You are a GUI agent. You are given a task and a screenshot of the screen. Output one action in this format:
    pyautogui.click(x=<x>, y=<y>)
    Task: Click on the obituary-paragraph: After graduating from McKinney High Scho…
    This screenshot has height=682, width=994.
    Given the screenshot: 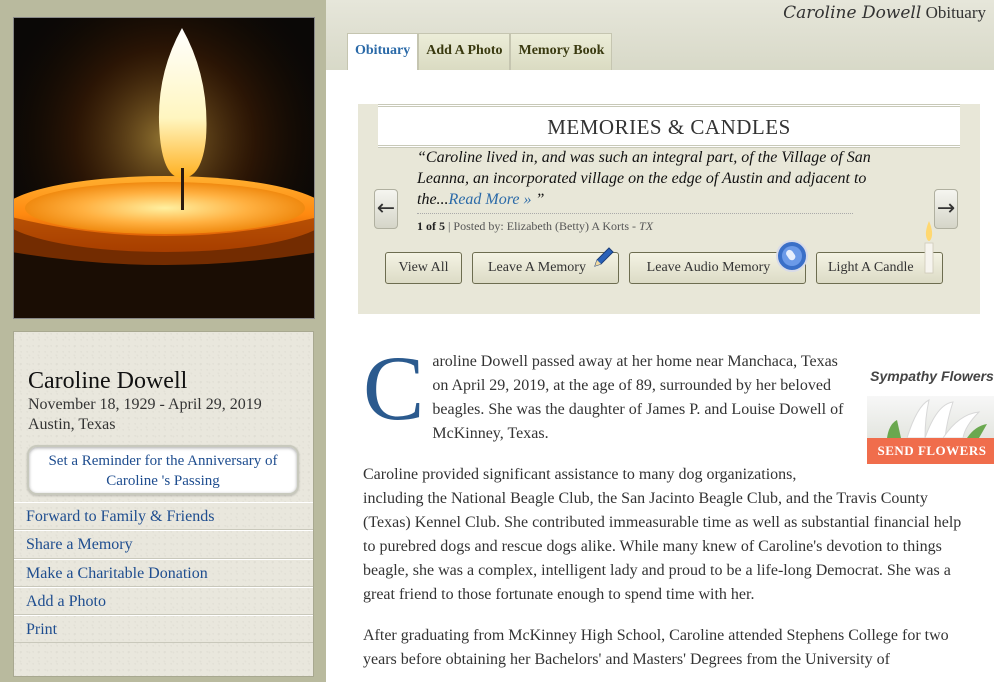 What is the action you would take?
    pyautogui.click(x=656, y=647)
    